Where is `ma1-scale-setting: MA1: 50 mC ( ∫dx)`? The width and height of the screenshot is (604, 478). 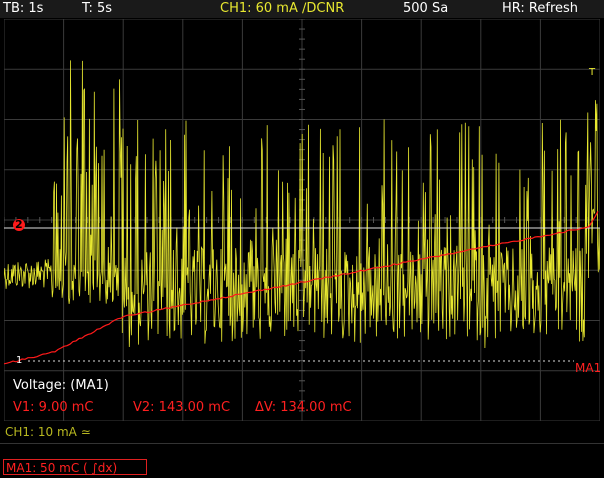
ma1-scale-setting: MA1: 50 mC ( ∫dx) is located at coordinates (75, 467).